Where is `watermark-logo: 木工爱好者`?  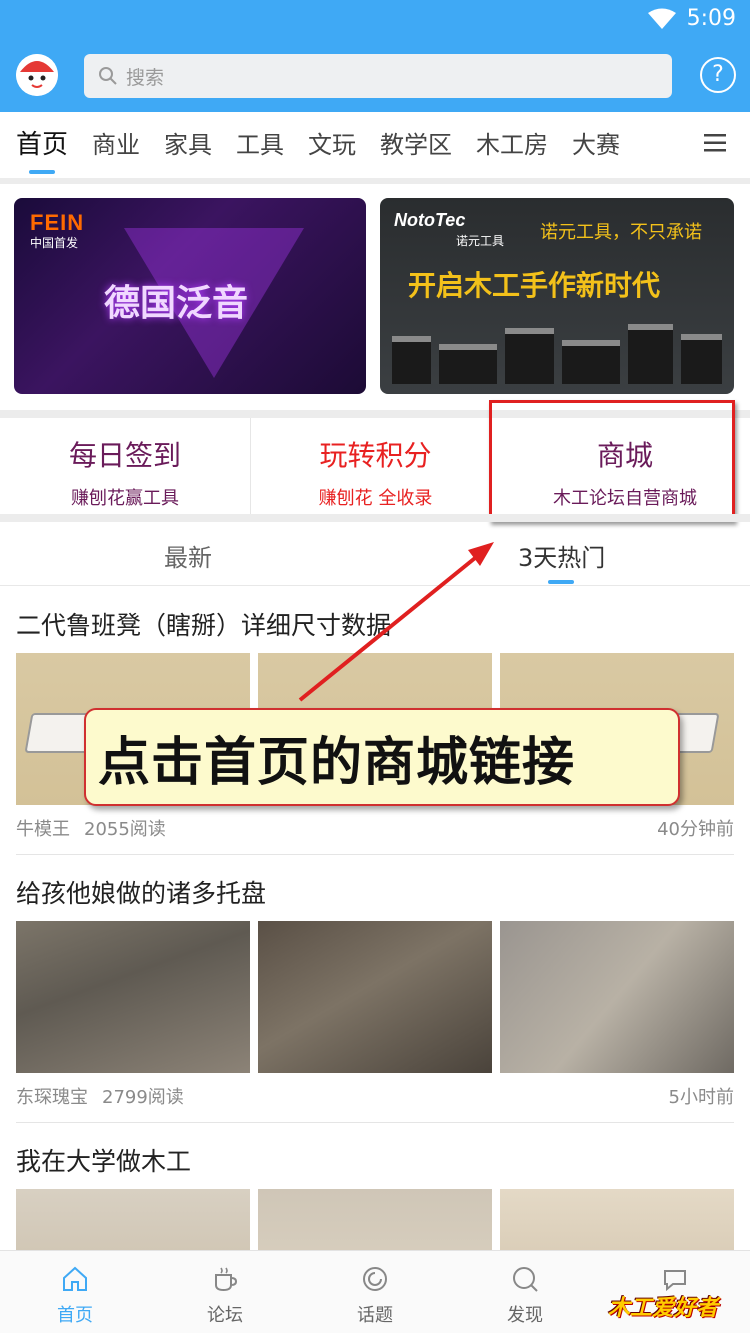 watermark-logo: 木工爱好者 is located at coordinates (663, 1308).